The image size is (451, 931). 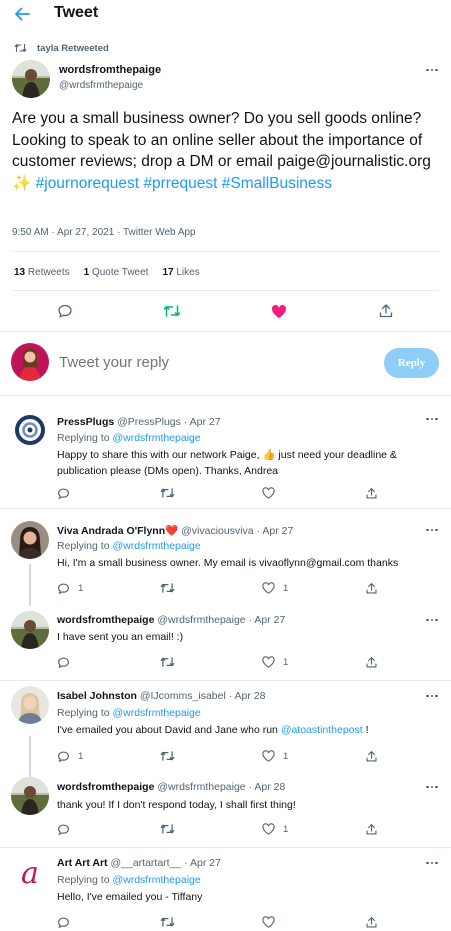 I want to click on reply-header: Art Art Art @__artartart__ · Apr 27, so click(x=139, y=863).